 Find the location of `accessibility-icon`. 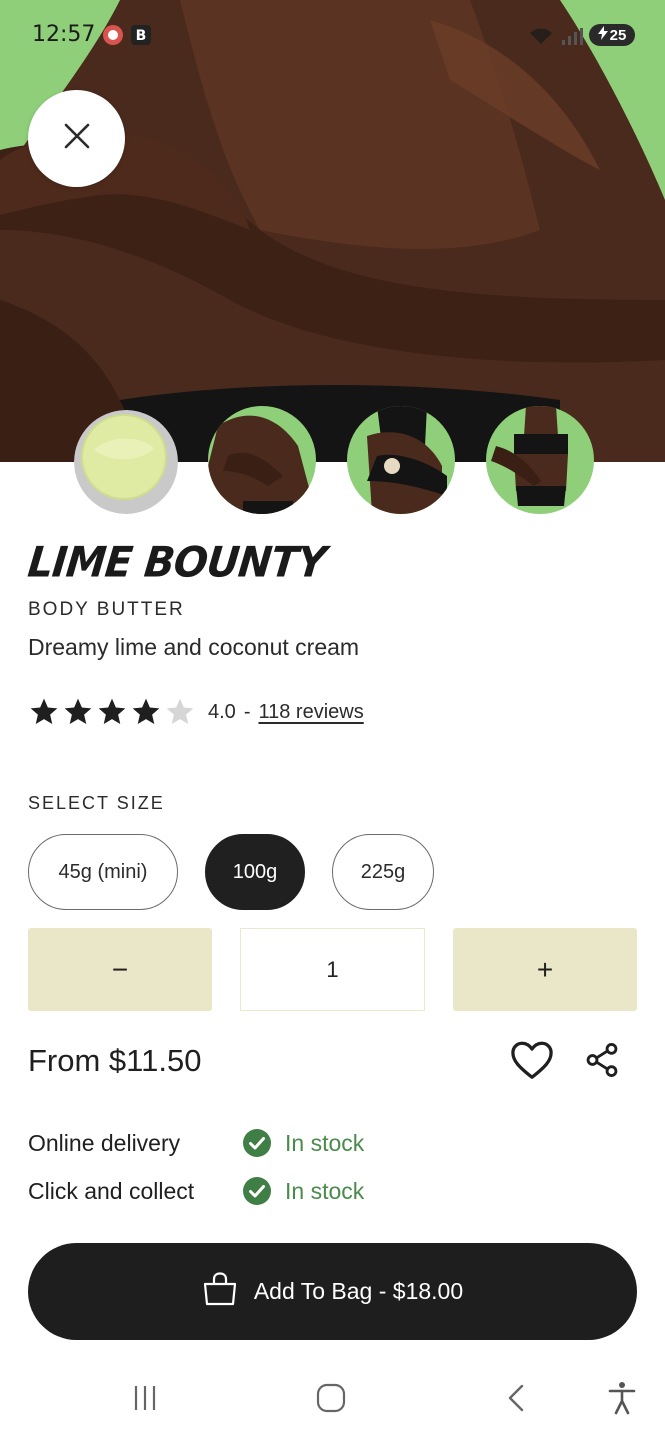

accessibility-icon is located at coordinates (622, 1400).